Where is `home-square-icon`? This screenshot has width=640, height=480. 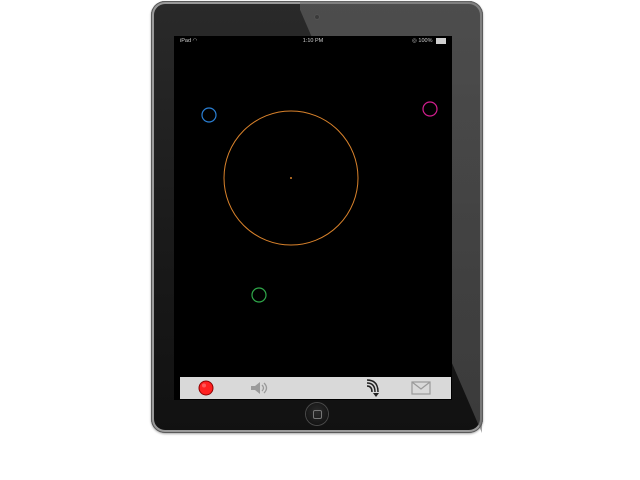 home-square-icon is located at coordinates (317, 414).